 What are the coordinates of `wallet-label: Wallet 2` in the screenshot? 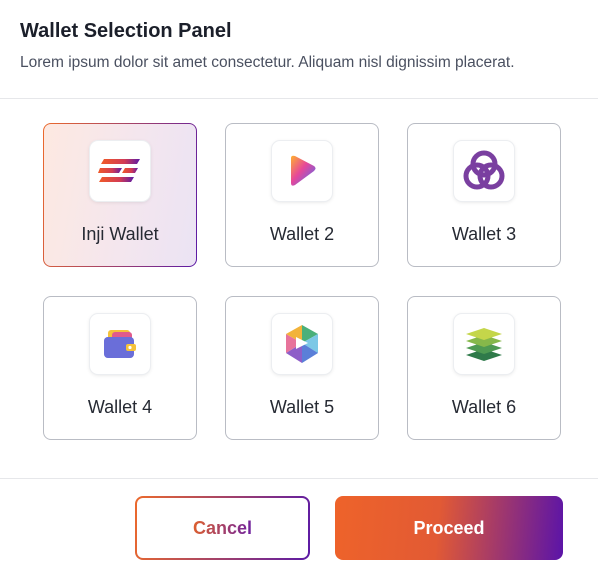 It's located at (302, 234).